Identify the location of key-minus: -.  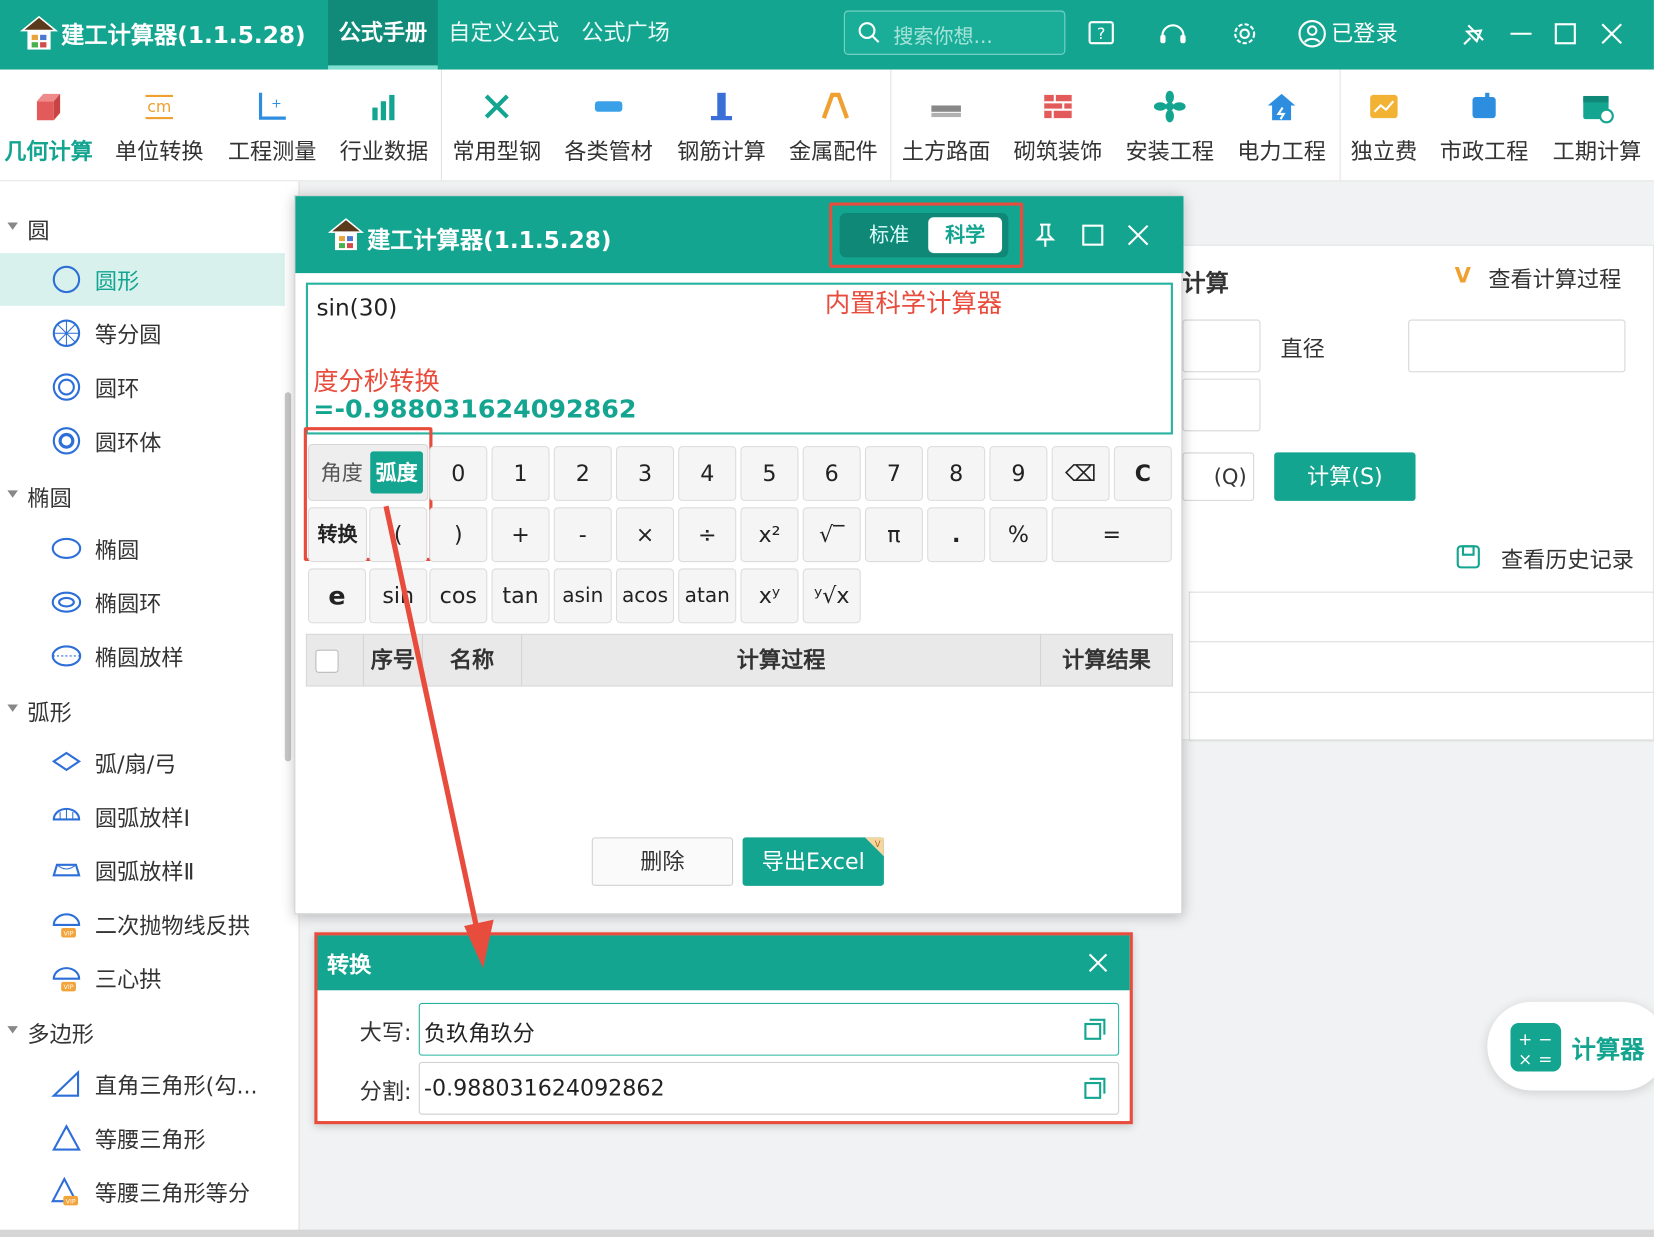
(582, 535).